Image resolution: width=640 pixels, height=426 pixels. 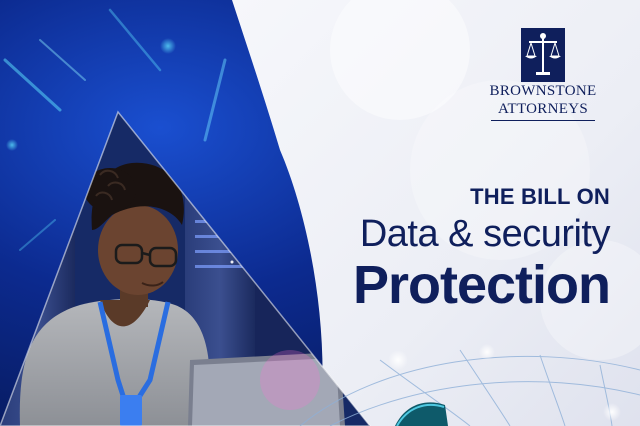 I want to click on brand-logo: BROWNSTONE ATTORNEYS, so click(x=543, y=74).